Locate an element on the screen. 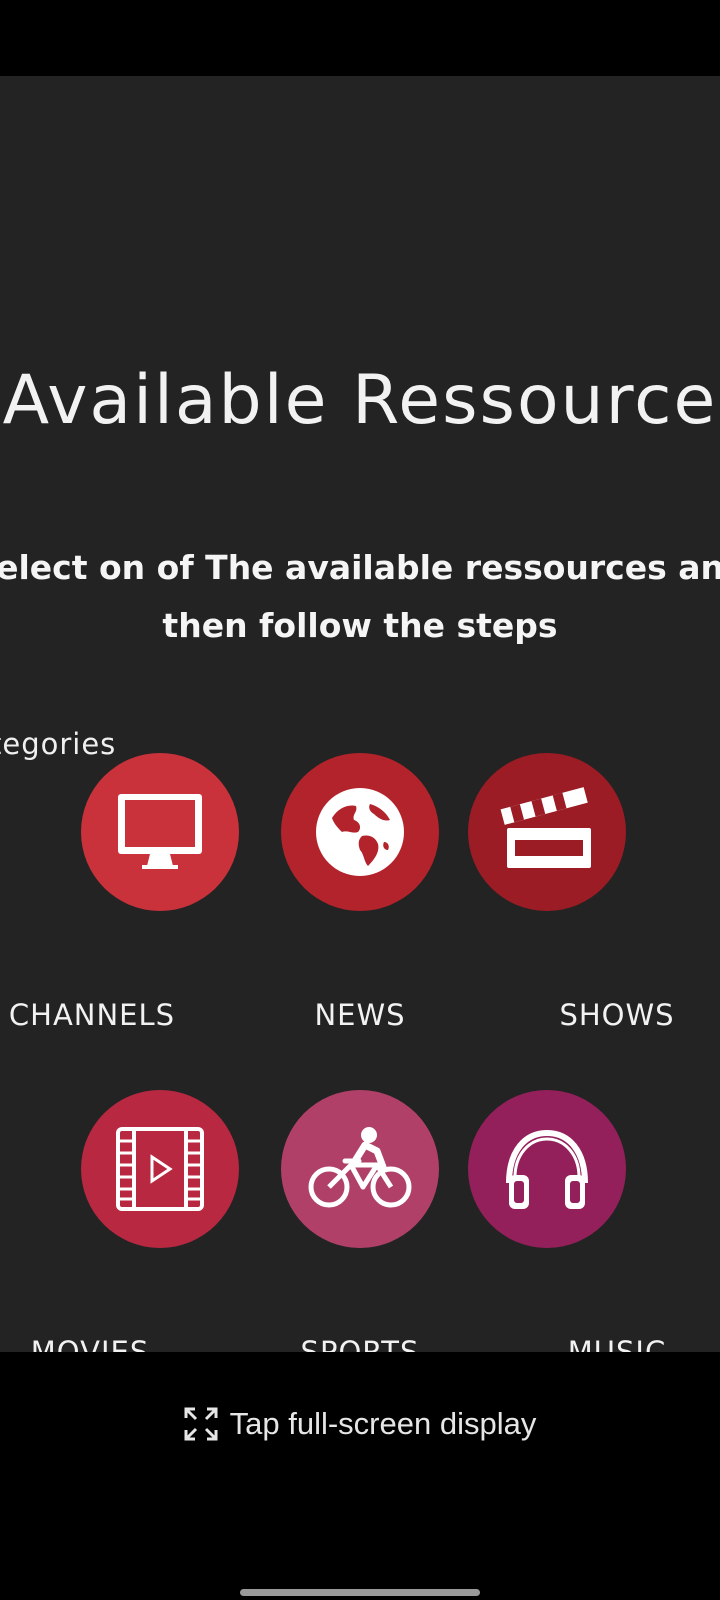 The height and width of the screenshot is (1600, 720). category-sports-button is located at coordinates (360, 1169).